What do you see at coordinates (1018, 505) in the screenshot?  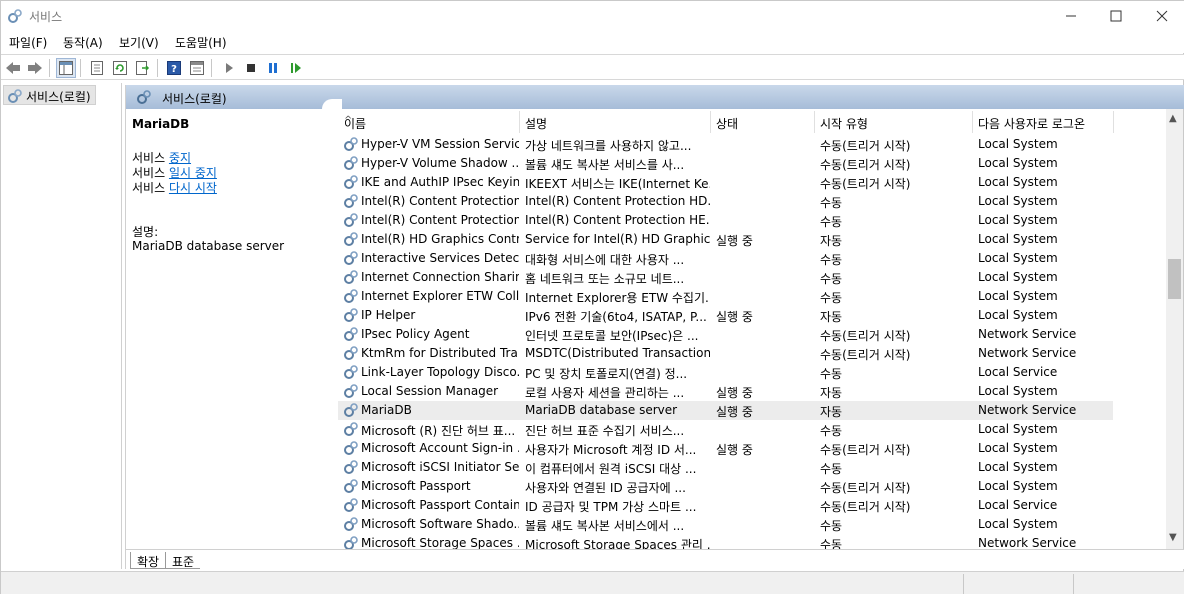 I see `service-log-on-as: Local Service` at bounding box center [1018, 505].